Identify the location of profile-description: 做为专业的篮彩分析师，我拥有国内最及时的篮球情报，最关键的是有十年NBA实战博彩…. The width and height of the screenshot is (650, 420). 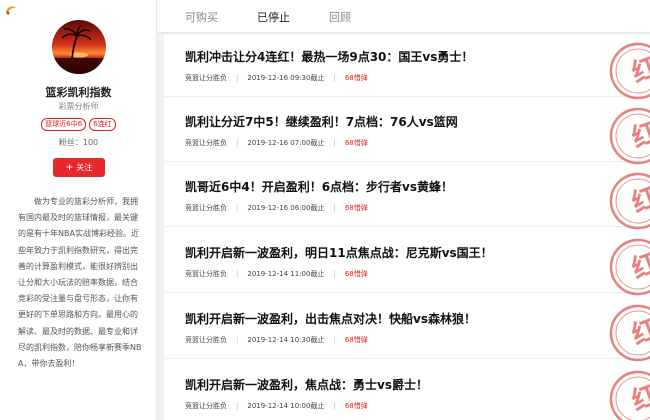
(80, 283).